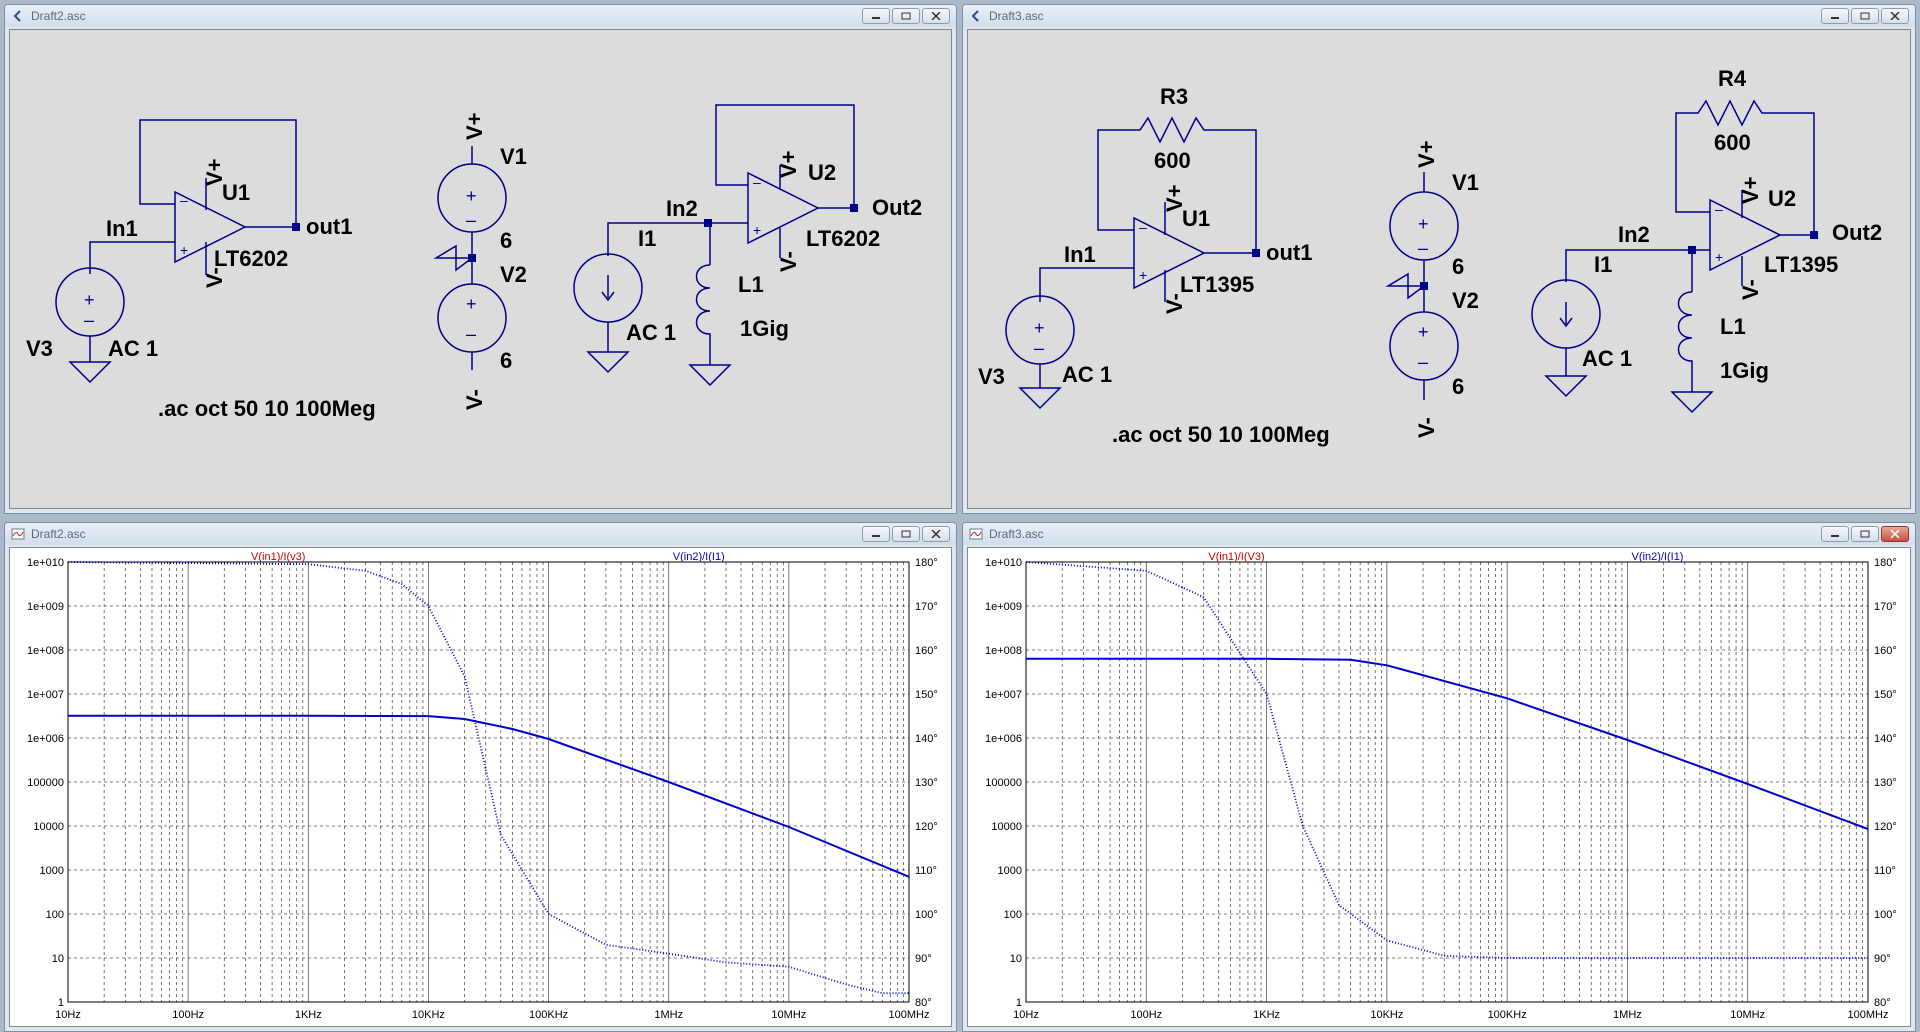 This screenshot has width=1920, height=1032. I want to click on x-tick-label: 100MHz, so click(1868, 1015).